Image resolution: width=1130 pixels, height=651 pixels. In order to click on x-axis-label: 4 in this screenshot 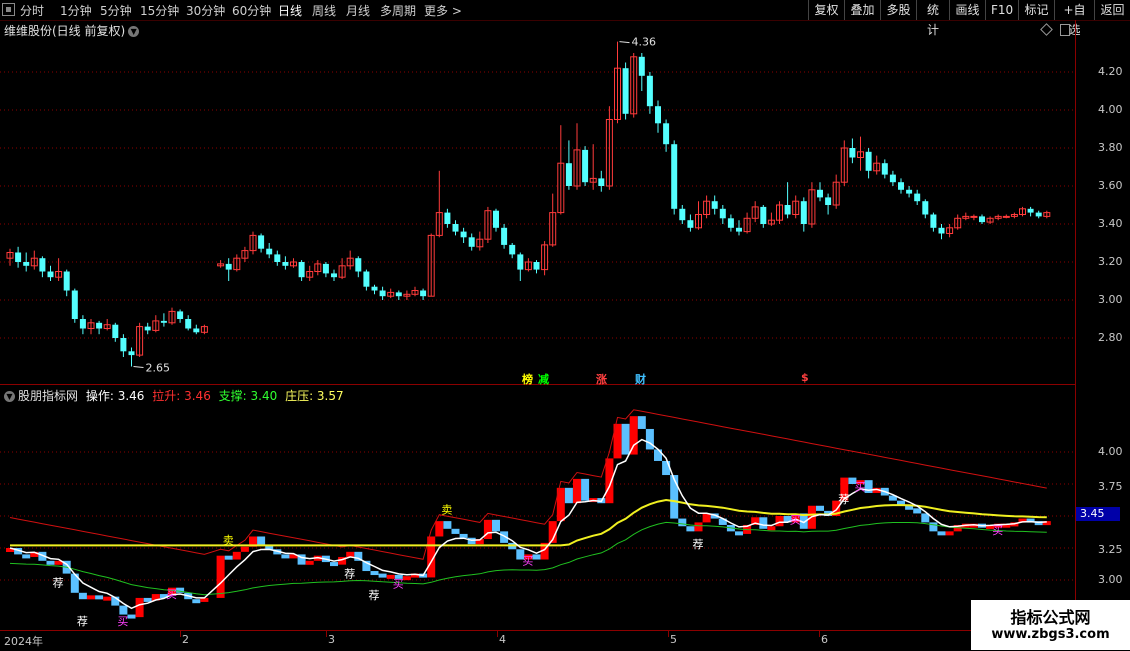, I will do `click(502, 639)`.